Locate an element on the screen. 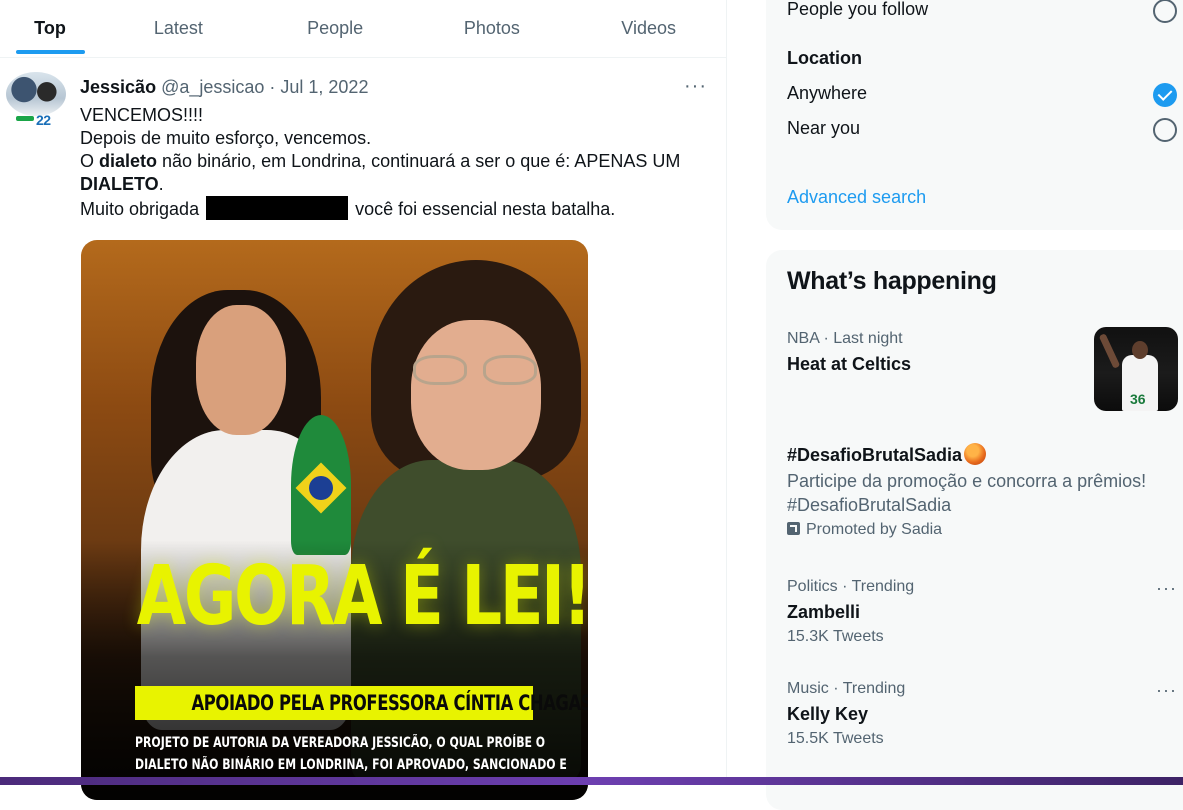  trend-tweet-count: 15.3K Tweets is located at coordinates (835, 636).